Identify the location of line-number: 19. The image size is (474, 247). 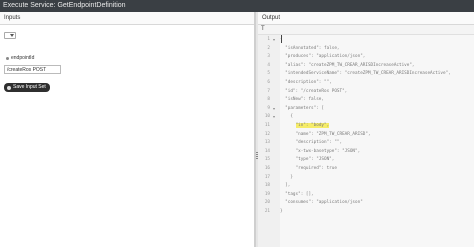
(267, 194).